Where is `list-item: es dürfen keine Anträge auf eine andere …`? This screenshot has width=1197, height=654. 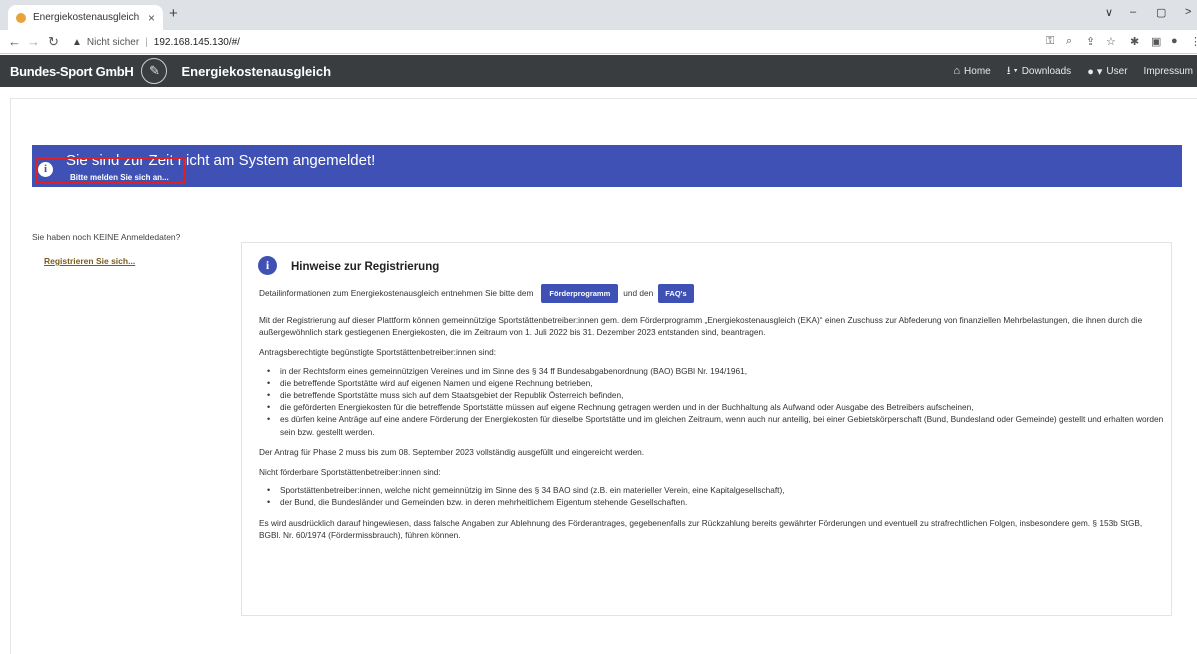 list-item: es dürfen keine Anträge auf eine andere … is located at coordinates (715, 425).